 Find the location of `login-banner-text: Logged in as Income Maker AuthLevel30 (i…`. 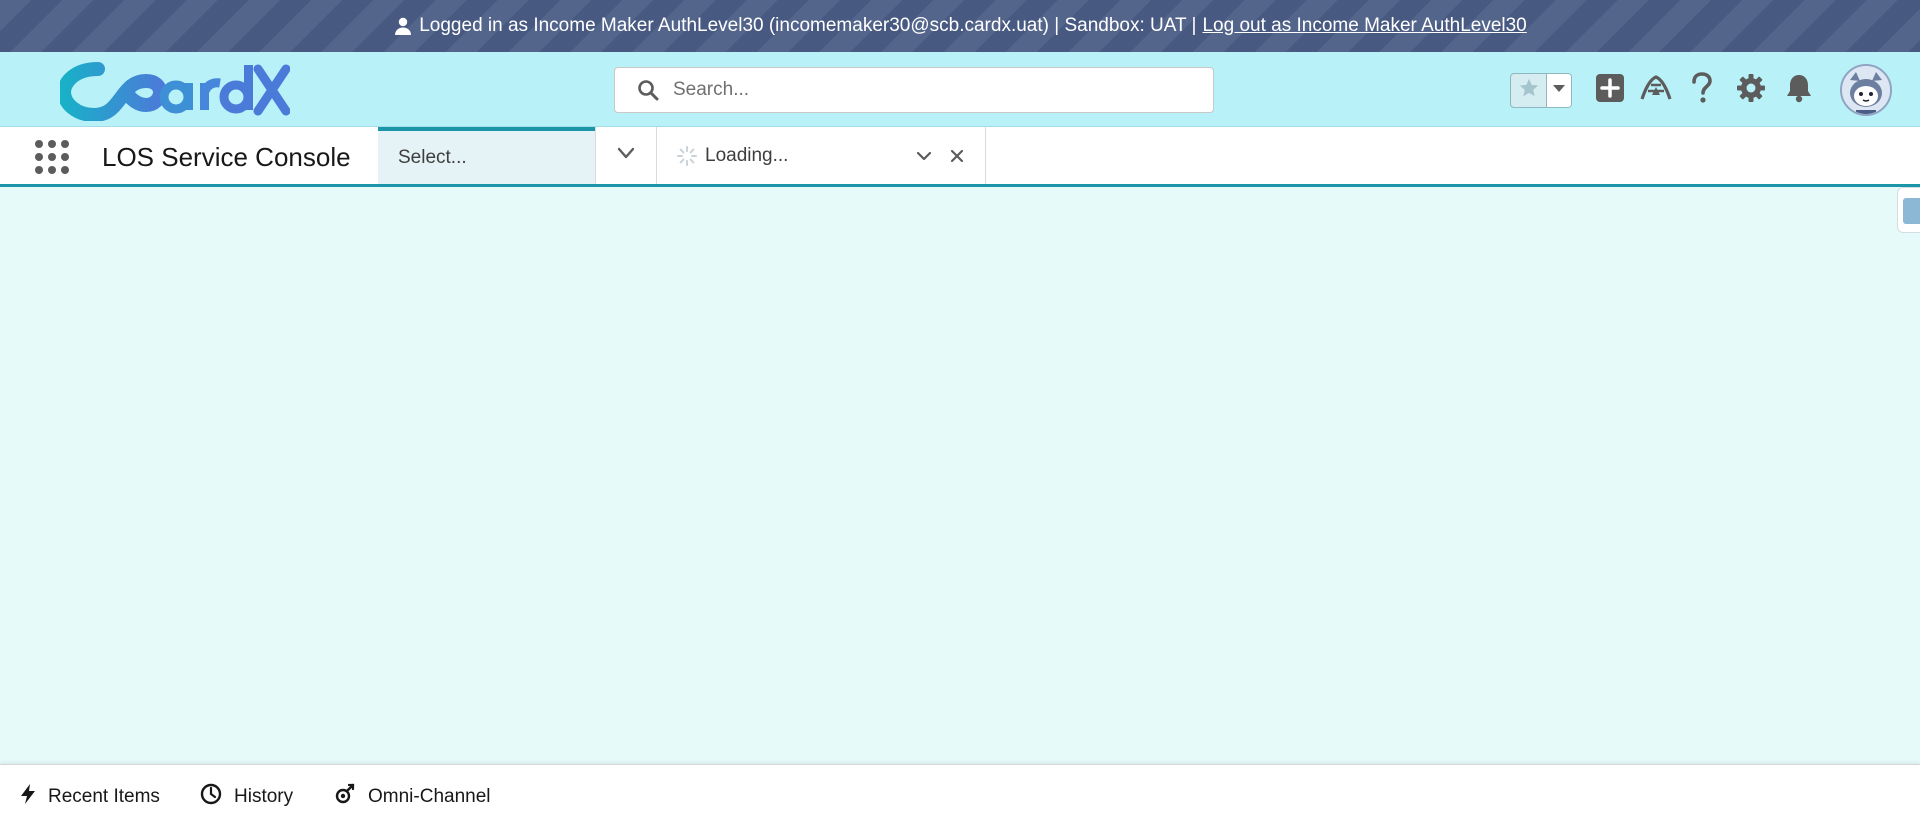

login-banner-text: Logged in as Income Maker AuthLevel30 (i… is located at coordinates (808, 25).